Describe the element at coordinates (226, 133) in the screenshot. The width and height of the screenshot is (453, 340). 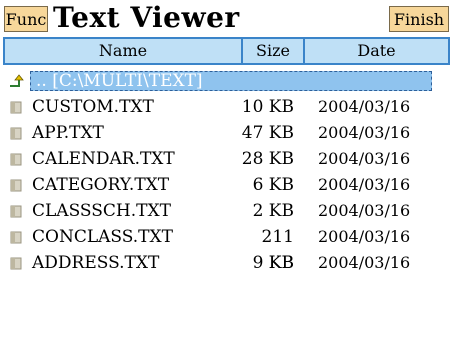
I see `list-item: APP.TXT 47 KB 2004/03/16` at that location.